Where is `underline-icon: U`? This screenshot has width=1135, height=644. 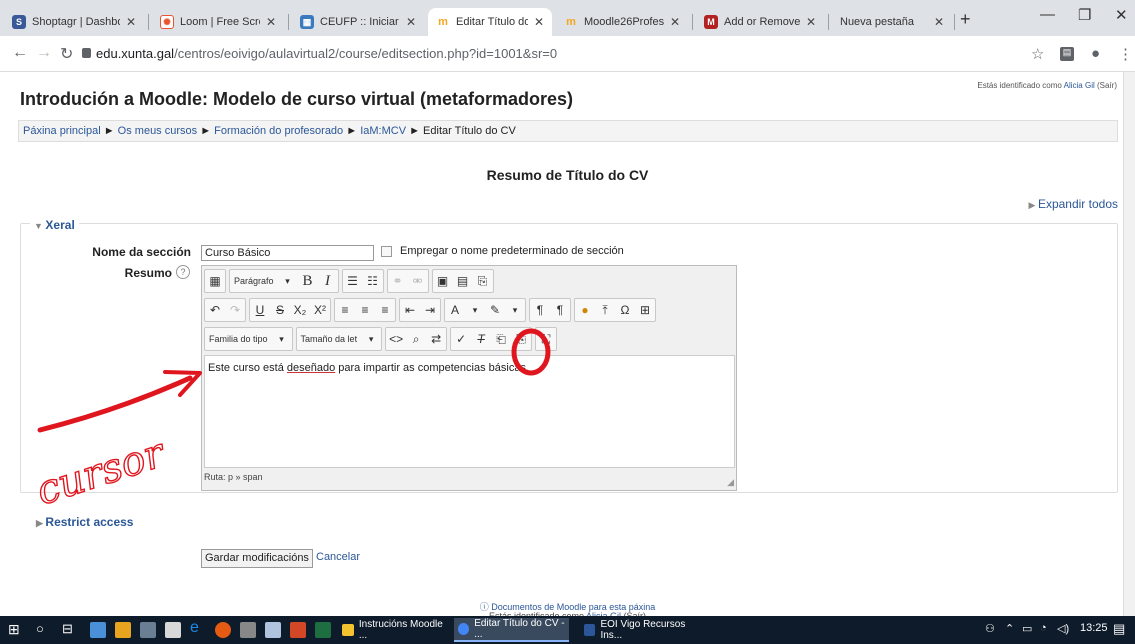
underline-icon: U is located at coordinates (260, 310).